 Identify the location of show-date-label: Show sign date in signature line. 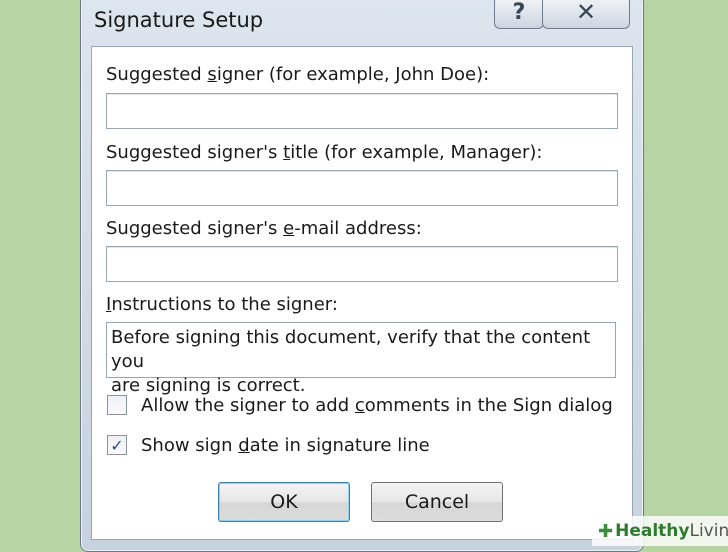
(285, 445).